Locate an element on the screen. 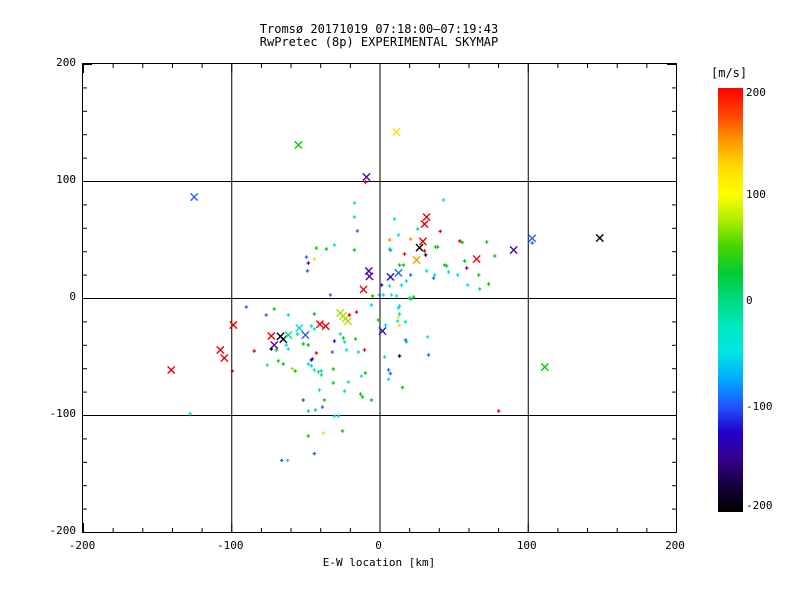 This screenshot has height=600, width=800. colorbar-tick-label: 200 is located at coordinates (756, 92).